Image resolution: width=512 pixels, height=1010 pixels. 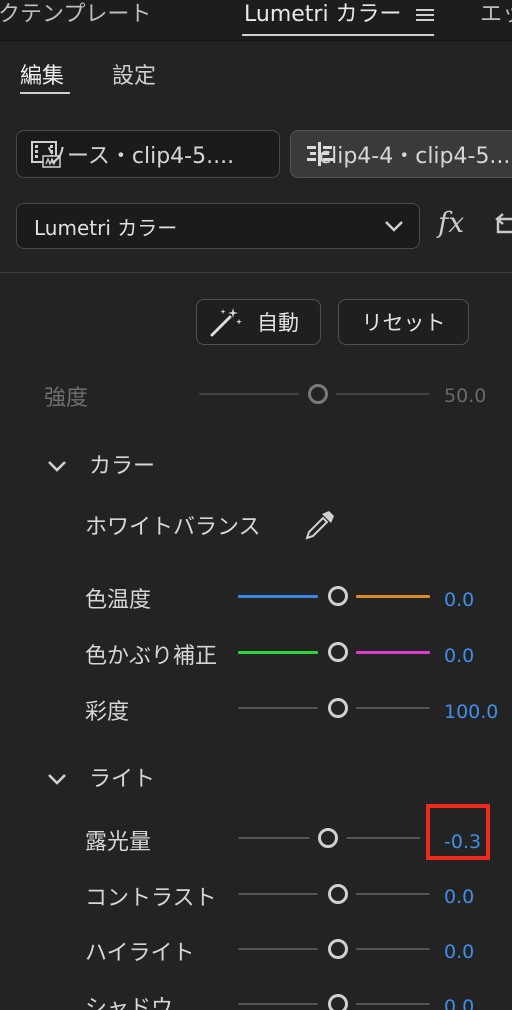 I want to click on auto-button: 自動, so click(x=258, y=322).